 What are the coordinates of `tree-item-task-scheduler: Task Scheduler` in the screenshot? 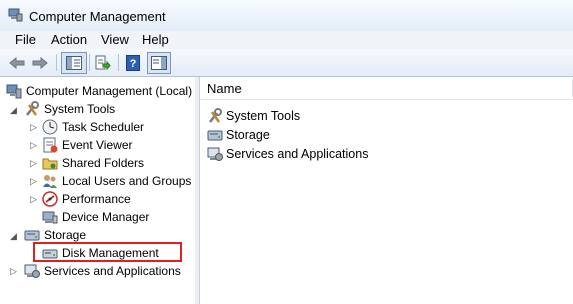 It's located at (93, 127).